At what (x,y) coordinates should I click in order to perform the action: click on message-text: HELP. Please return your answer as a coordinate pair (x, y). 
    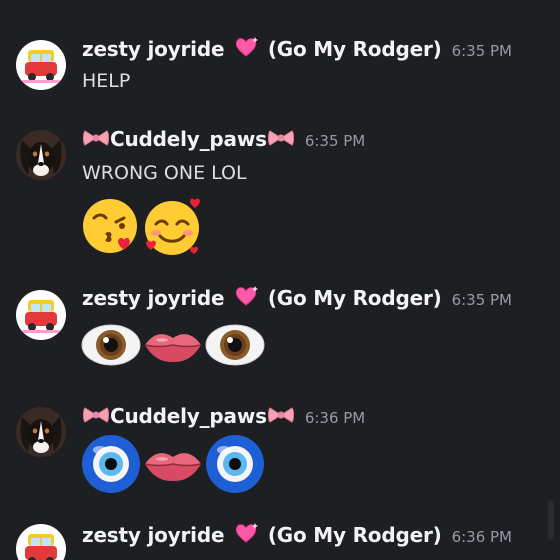
    Looking at the image, I should click on (106, 81).